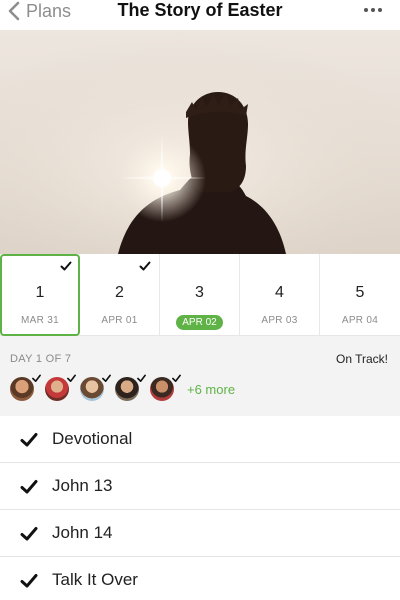  I want to click on day-tab-2: 2 APR 01, so click(120, 295).